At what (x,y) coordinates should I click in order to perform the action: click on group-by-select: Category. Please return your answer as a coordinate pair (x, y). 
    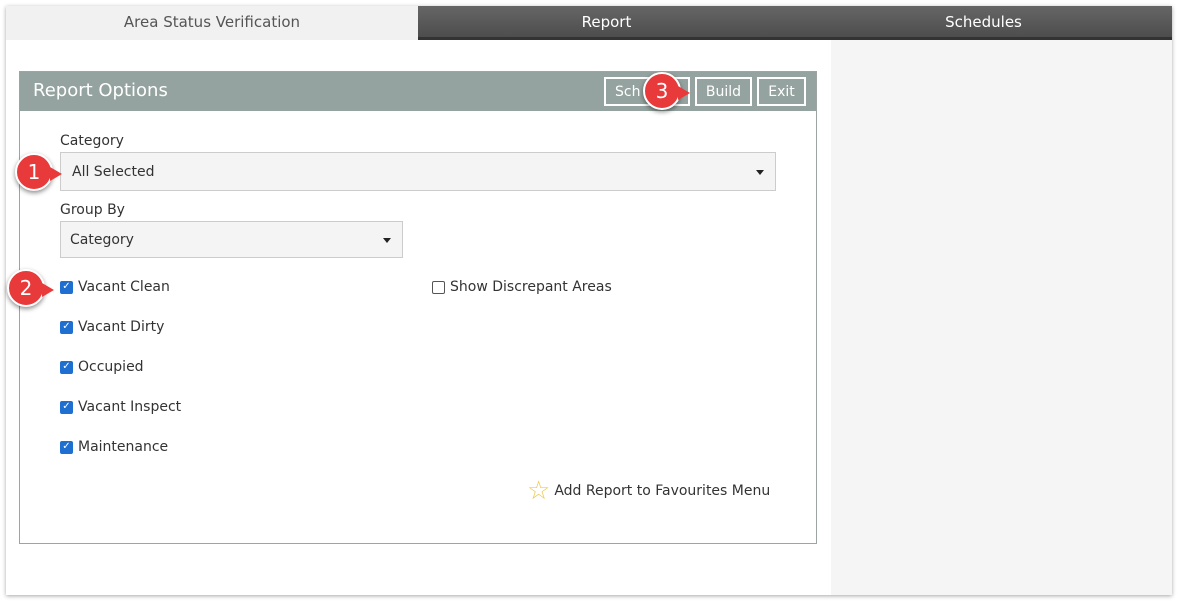
    Looking at the image, I should click on (231, 239).